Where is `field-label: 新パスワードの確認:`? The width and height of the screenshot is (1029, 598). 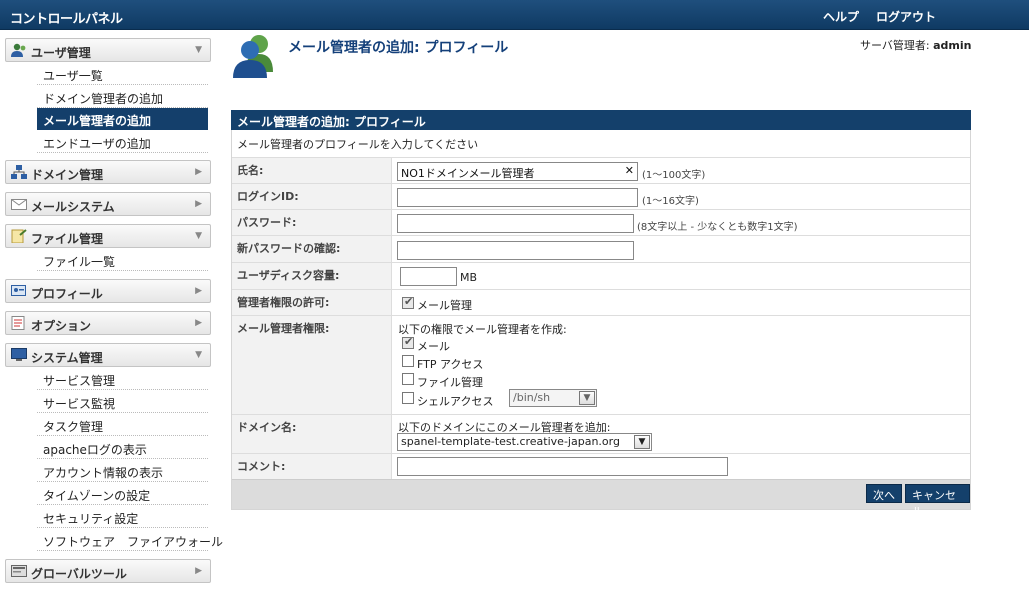 field-label: 新パスワードの確認: is located at coordinates (312, 249).